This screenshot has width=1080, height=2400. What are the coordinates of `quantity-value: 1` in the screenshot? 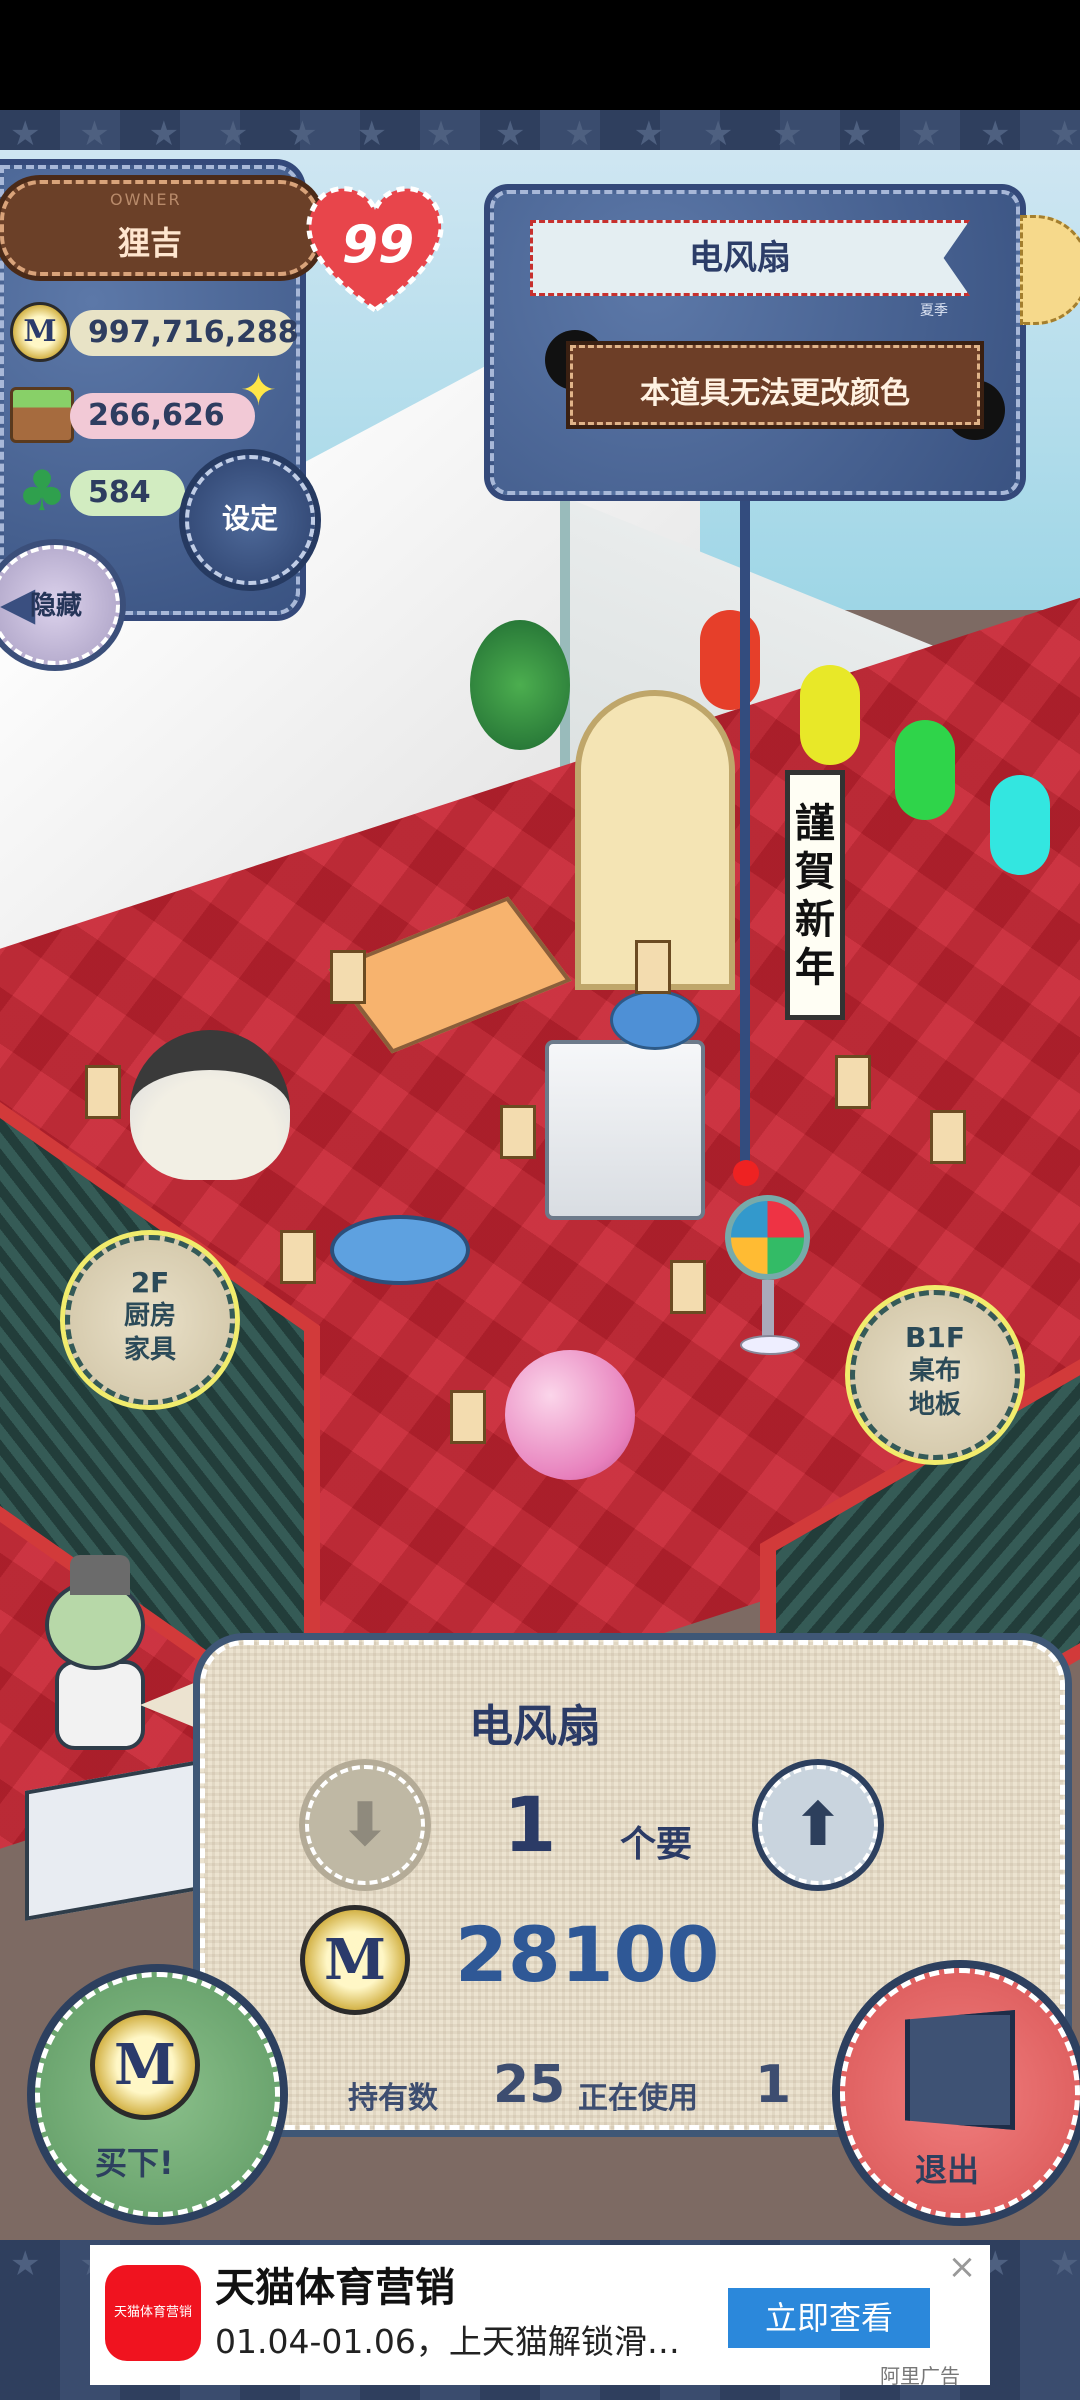 It's located at (530, 1824).